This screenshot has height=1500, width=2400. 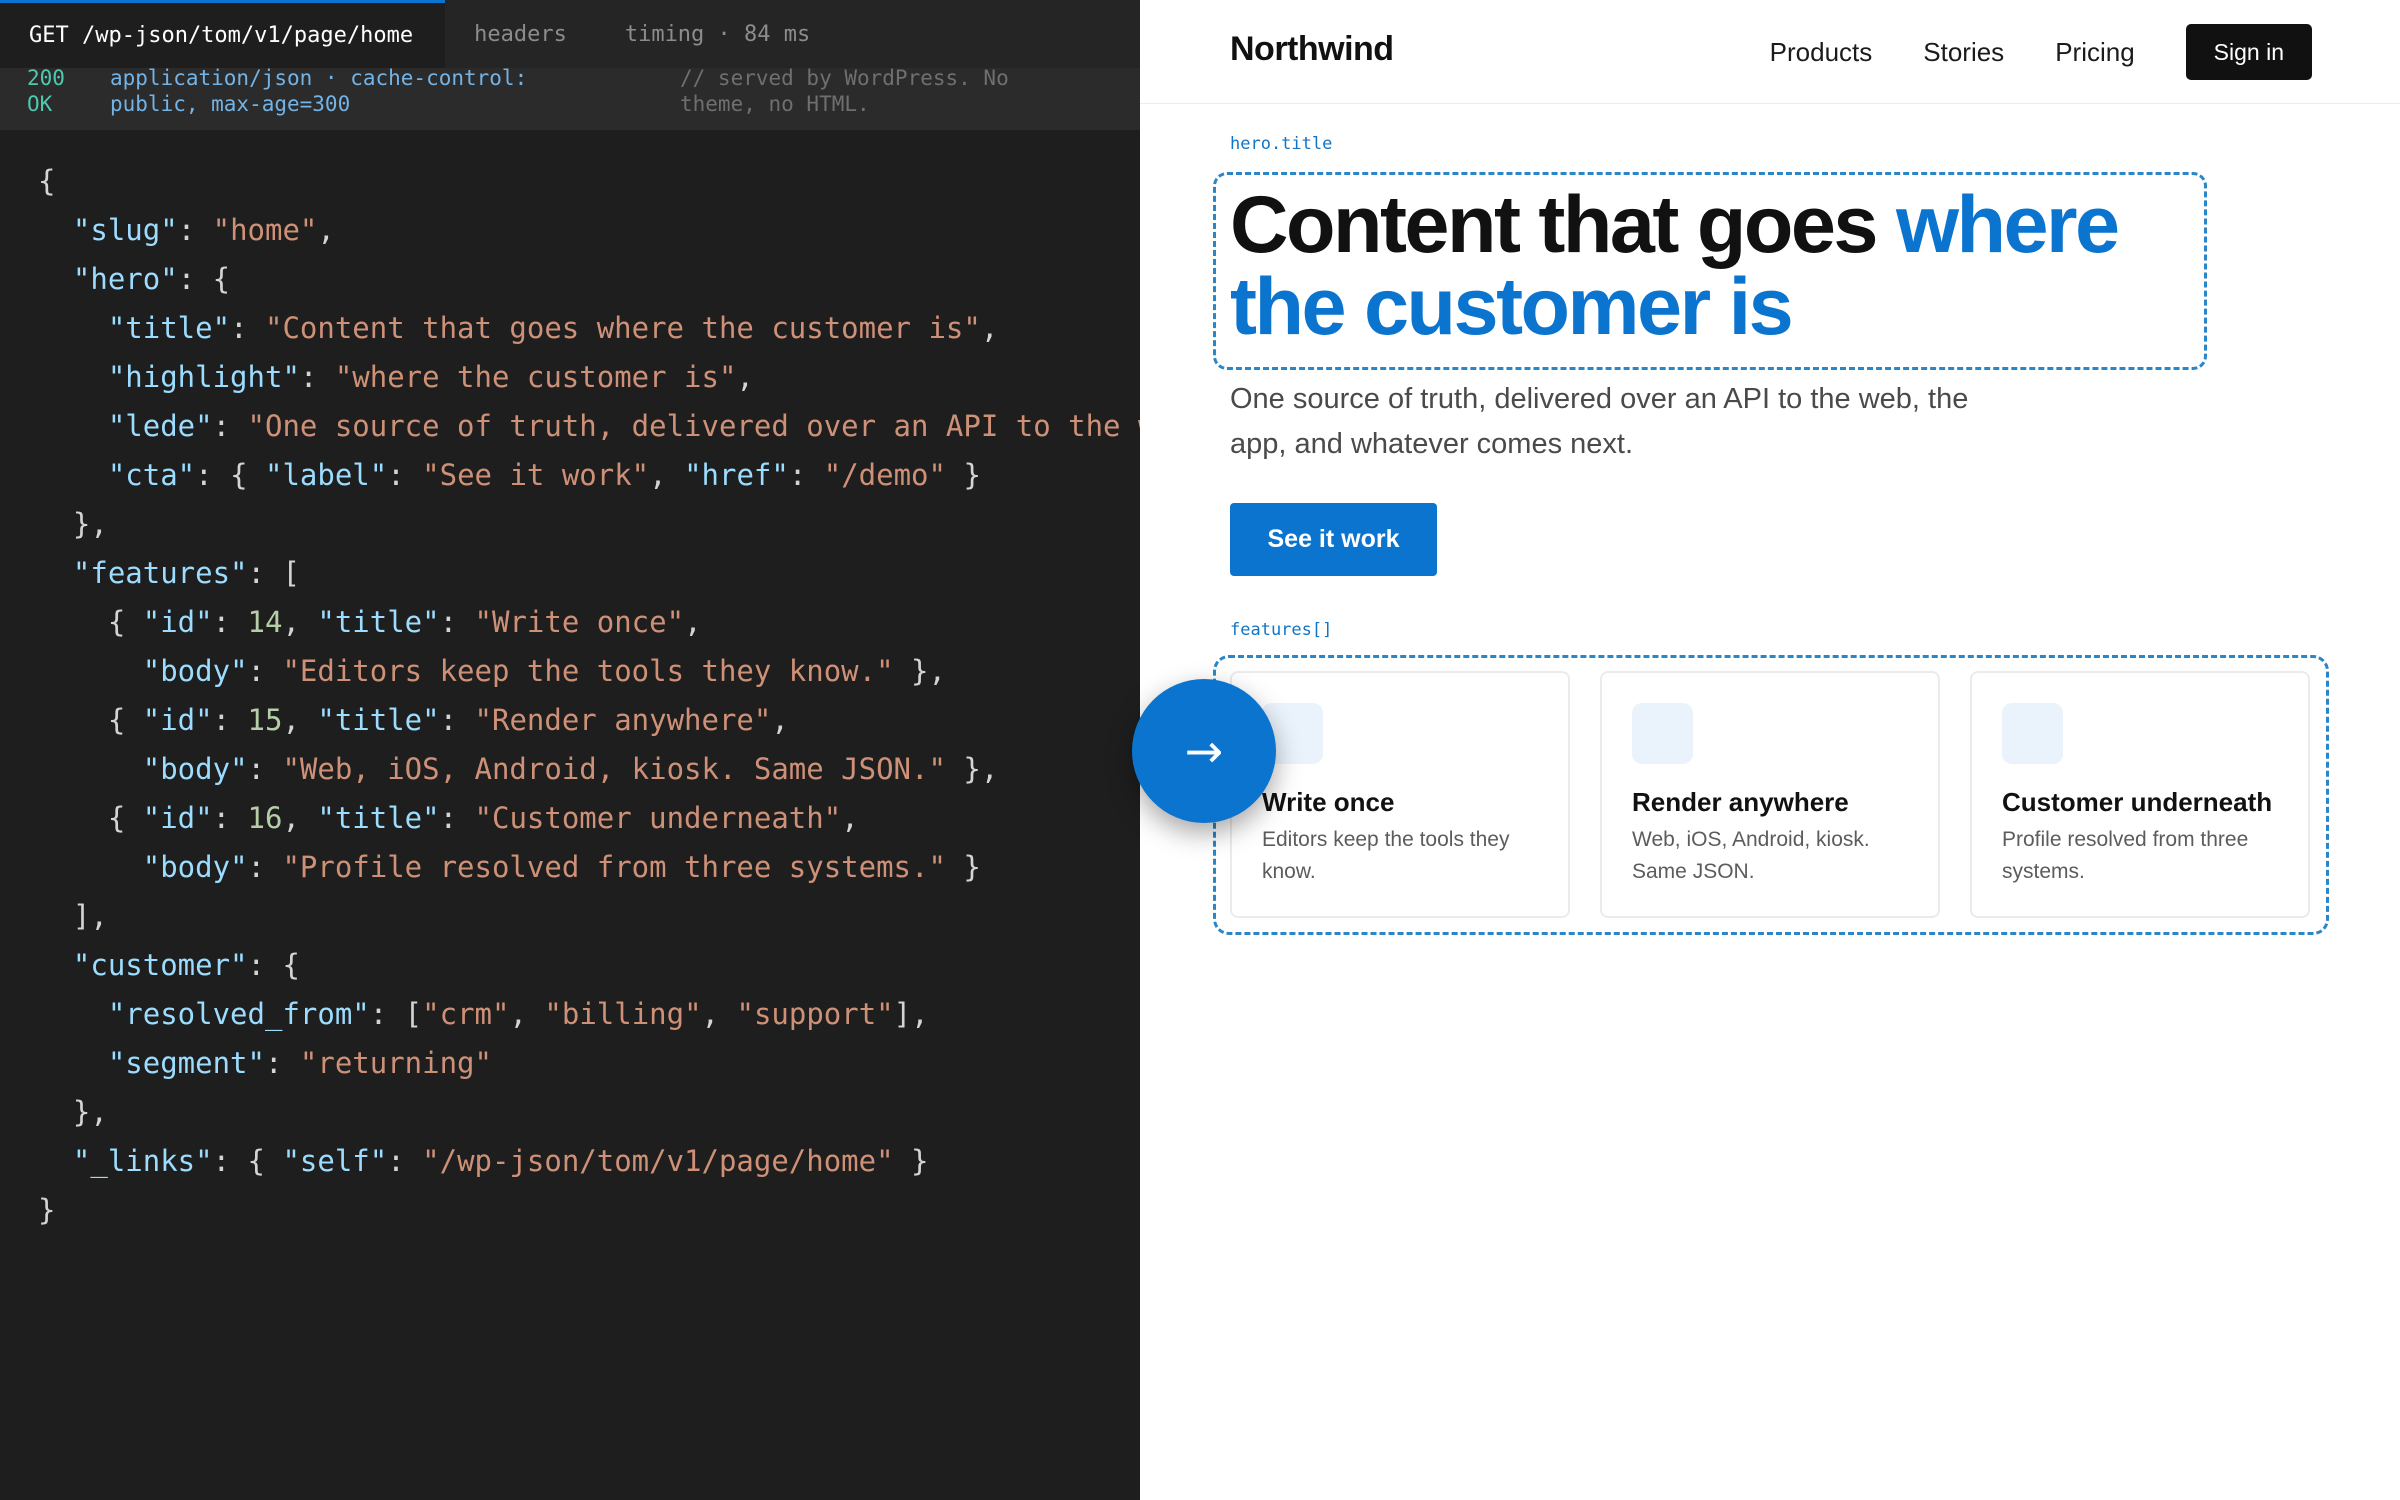 What do you see at coordinates (1204, 751) in the screenshot?
I see `right-arrow-icon: →` at bounding box center [1204, 751].